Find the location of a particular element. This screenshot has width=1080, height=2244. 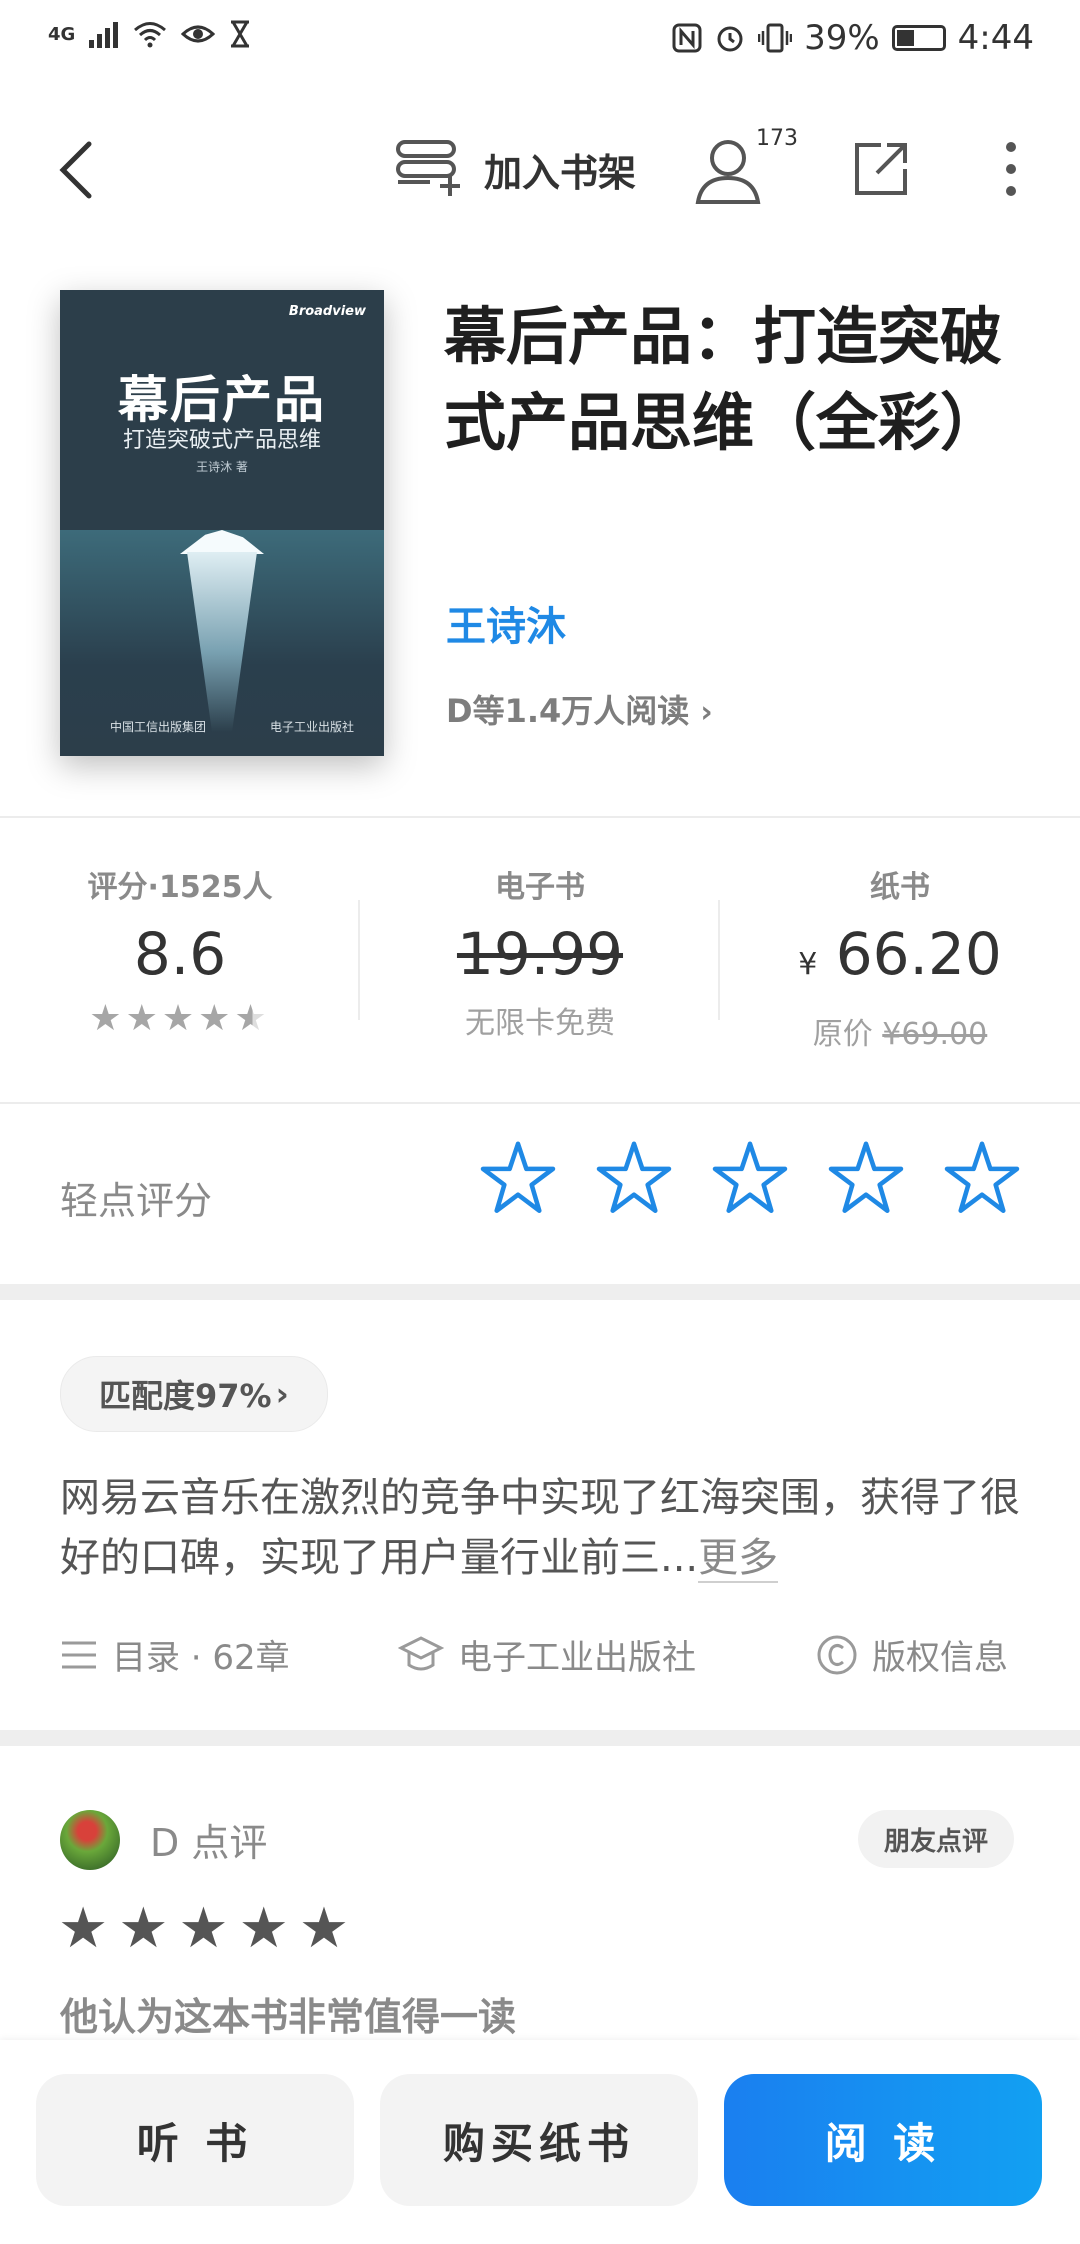

signal-icon is located at coordinates (104, 35).